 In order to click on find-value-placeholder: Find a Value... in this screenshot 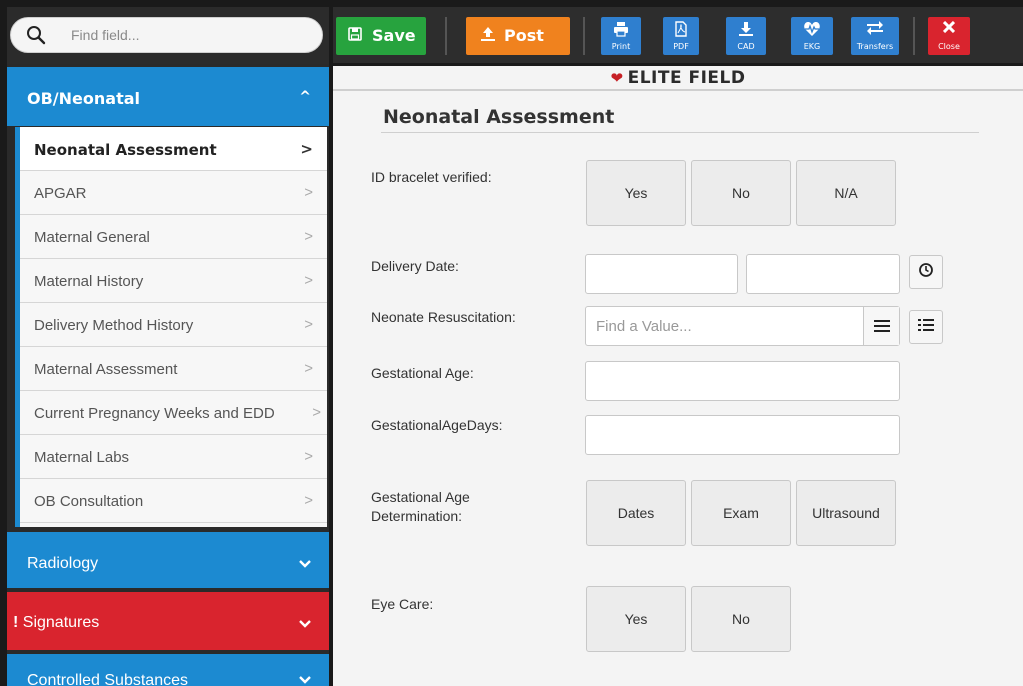, I will do `click(644, 326)`.